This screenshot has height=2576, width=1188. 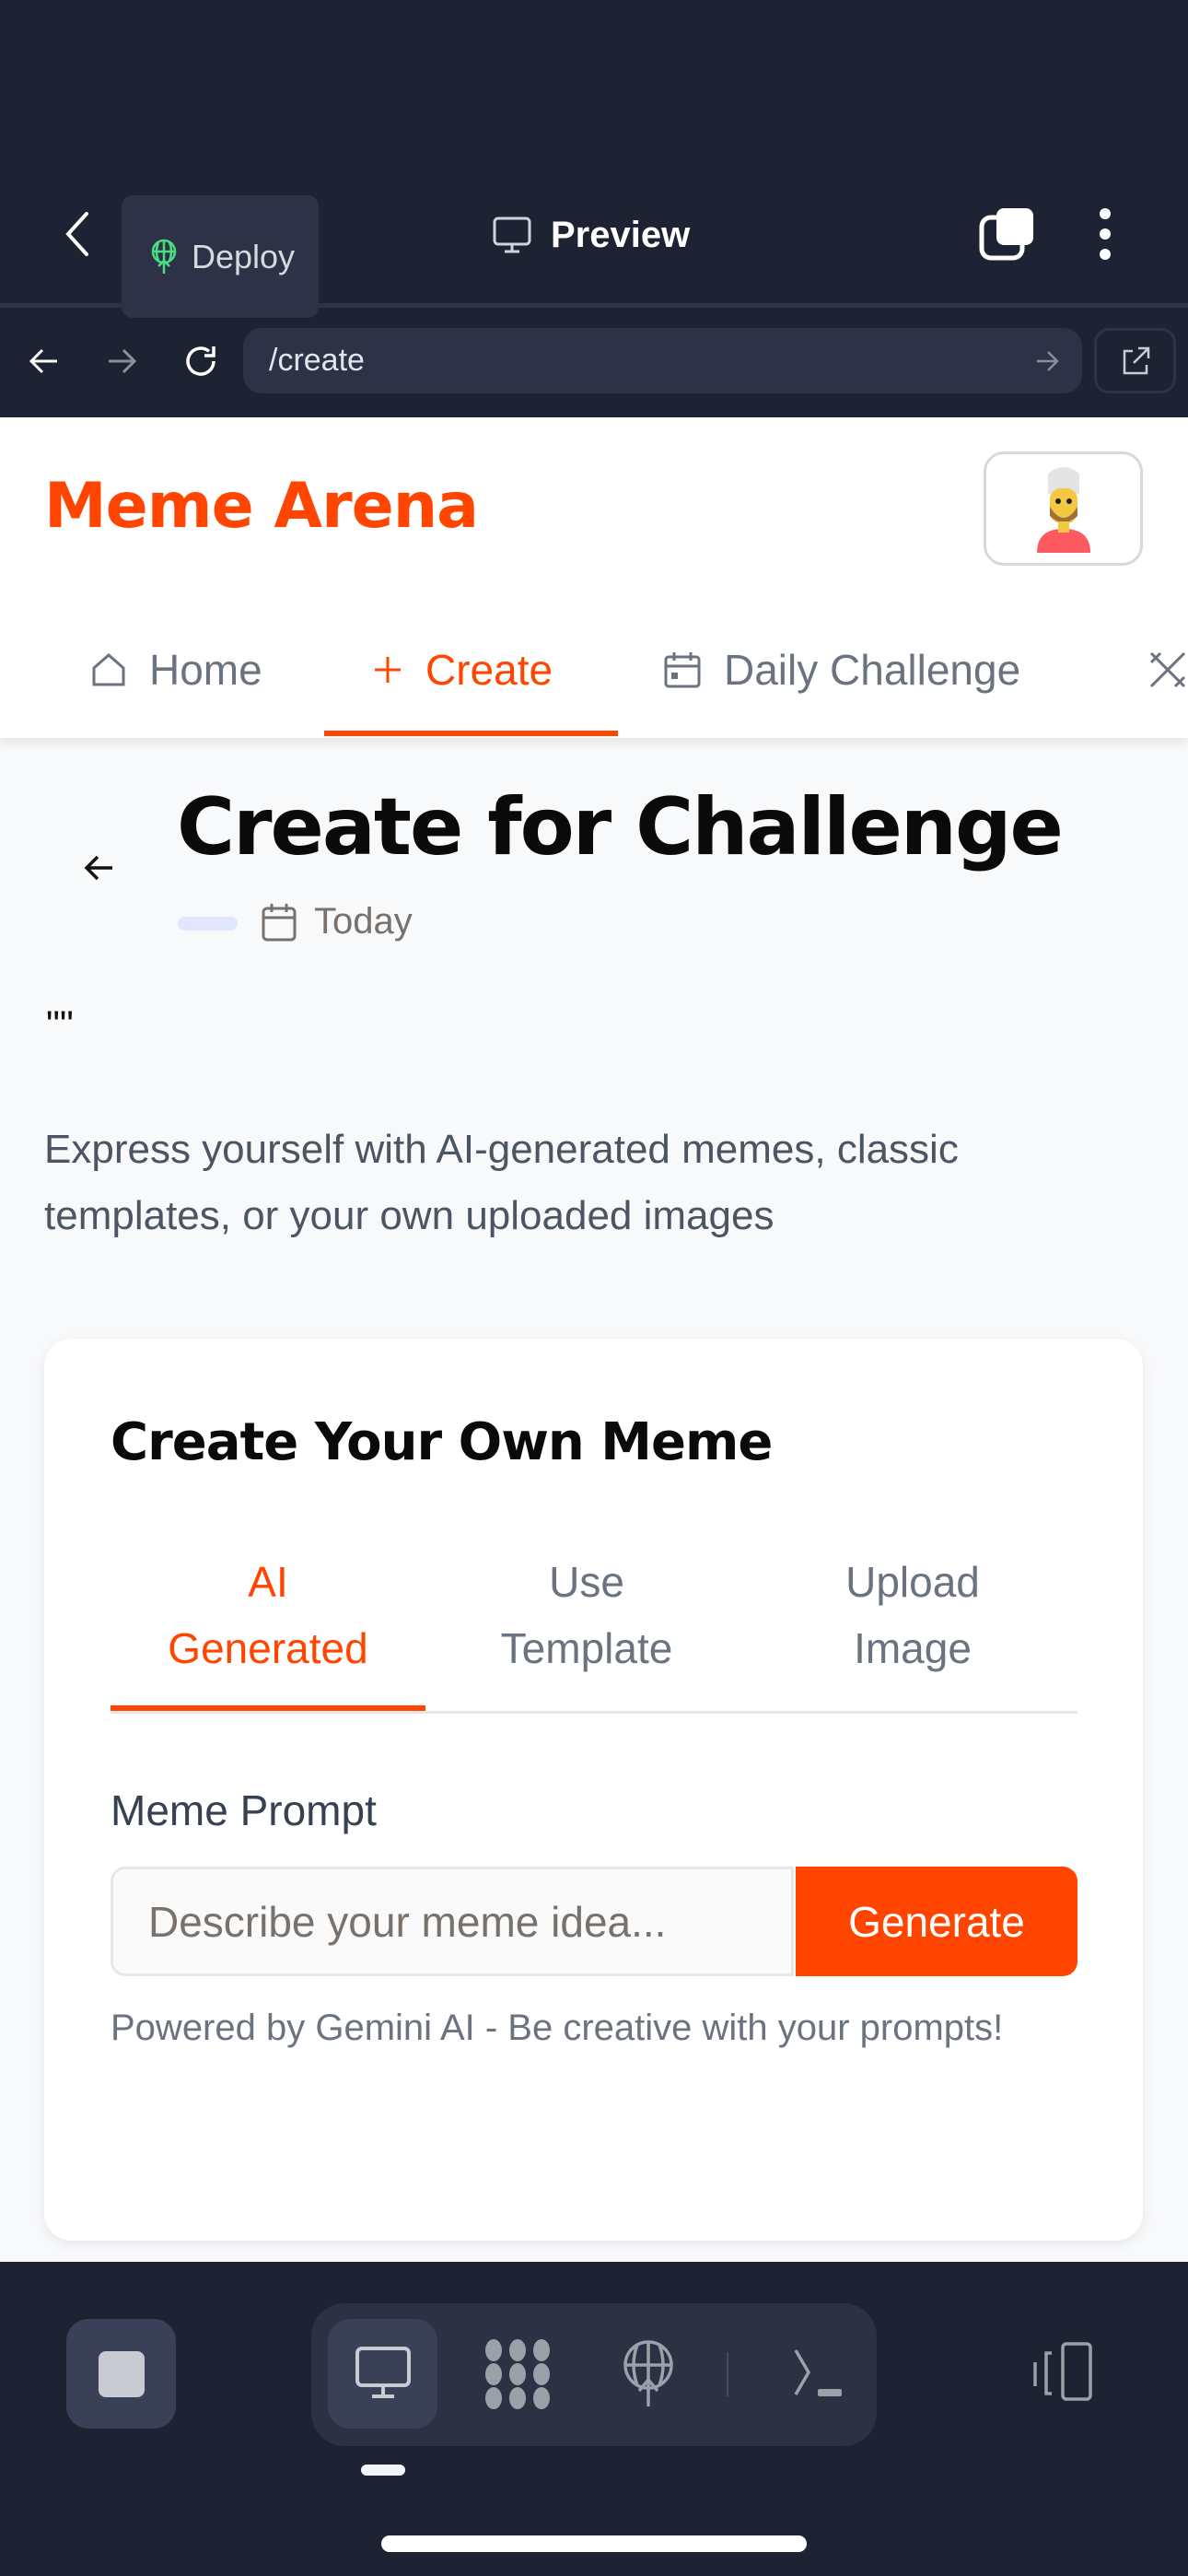 I want to click on stop-button, so click(x=121, y=2374).